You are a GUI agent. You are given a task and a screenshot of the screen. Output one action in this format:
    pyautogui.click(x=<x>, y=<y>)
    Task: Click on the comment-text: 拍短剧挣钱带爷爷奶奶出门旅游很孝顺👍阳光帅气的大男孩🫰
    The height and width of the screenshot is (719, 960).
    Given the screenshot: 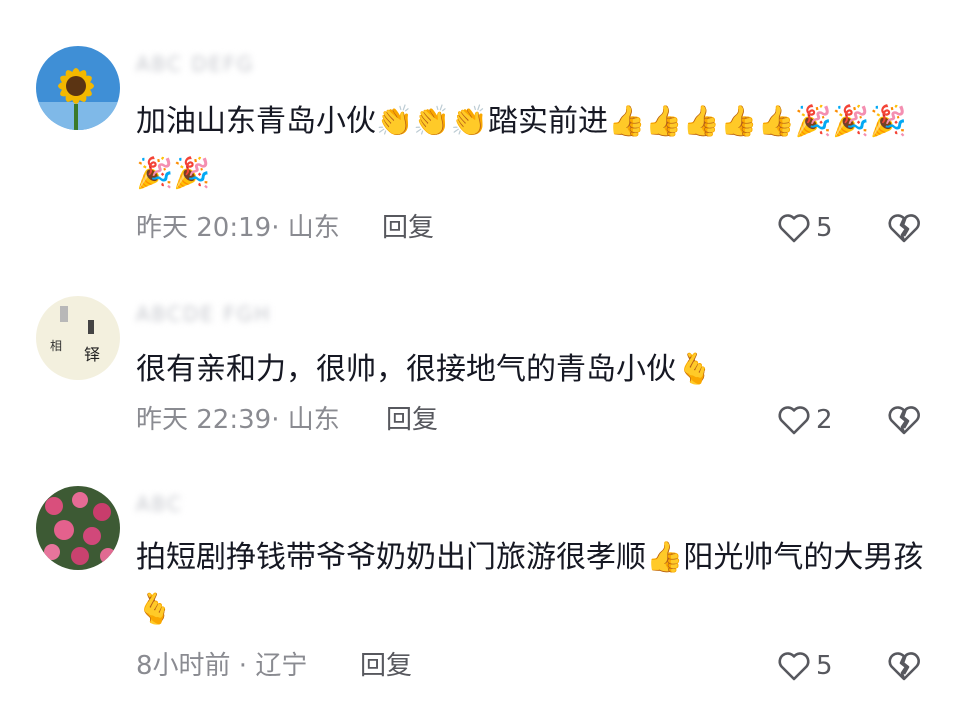 What is the action you would take?
    pyautogui.click(x=530, y=583)
    